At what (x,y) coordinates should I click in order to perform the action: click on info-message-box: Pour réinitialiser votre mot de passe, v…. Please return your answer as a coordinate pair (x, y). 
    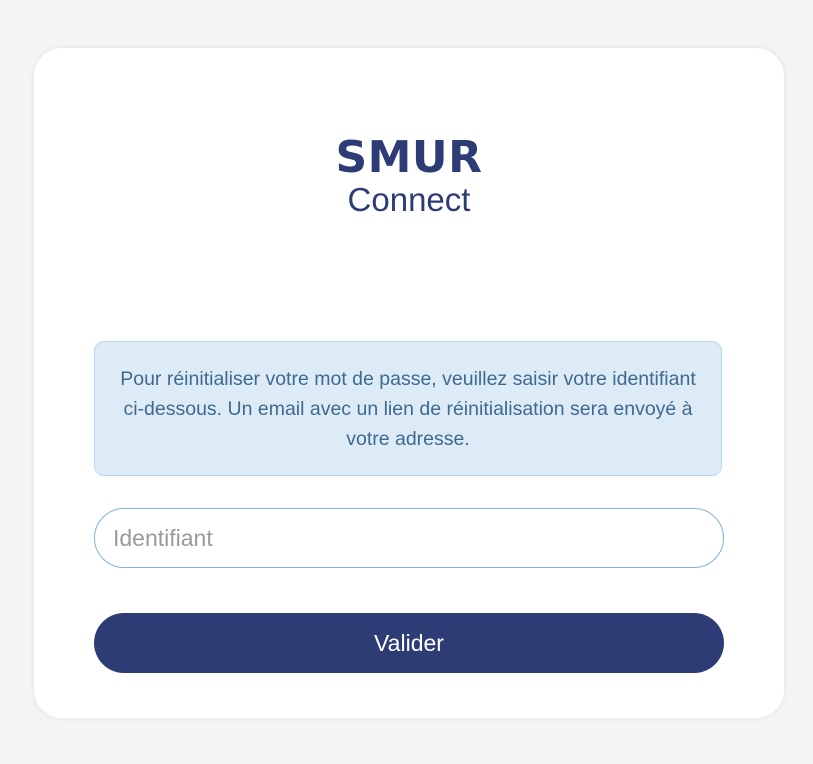
    Looking at the image, I should click on (408, 408).